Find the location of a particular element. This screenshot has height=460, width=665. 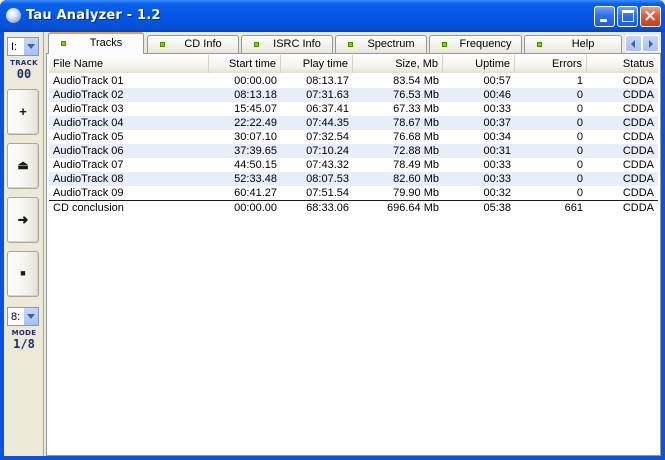

eject-button: ⏏ is located at coordinates (23, 166).